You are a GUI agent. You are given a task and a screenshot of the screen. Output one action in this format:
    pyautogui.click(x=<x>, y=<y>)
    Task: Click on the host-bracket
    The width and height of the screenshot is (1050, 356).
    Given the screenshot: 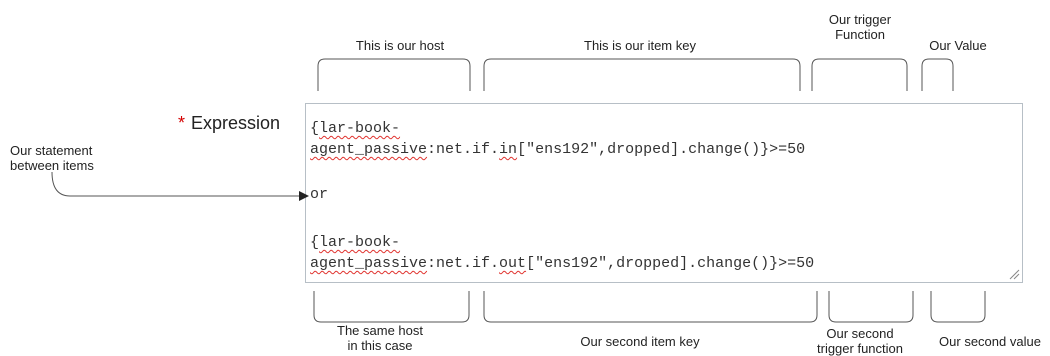 What is the action you would take?
    pyautogui.click(x=394, y=74)
    